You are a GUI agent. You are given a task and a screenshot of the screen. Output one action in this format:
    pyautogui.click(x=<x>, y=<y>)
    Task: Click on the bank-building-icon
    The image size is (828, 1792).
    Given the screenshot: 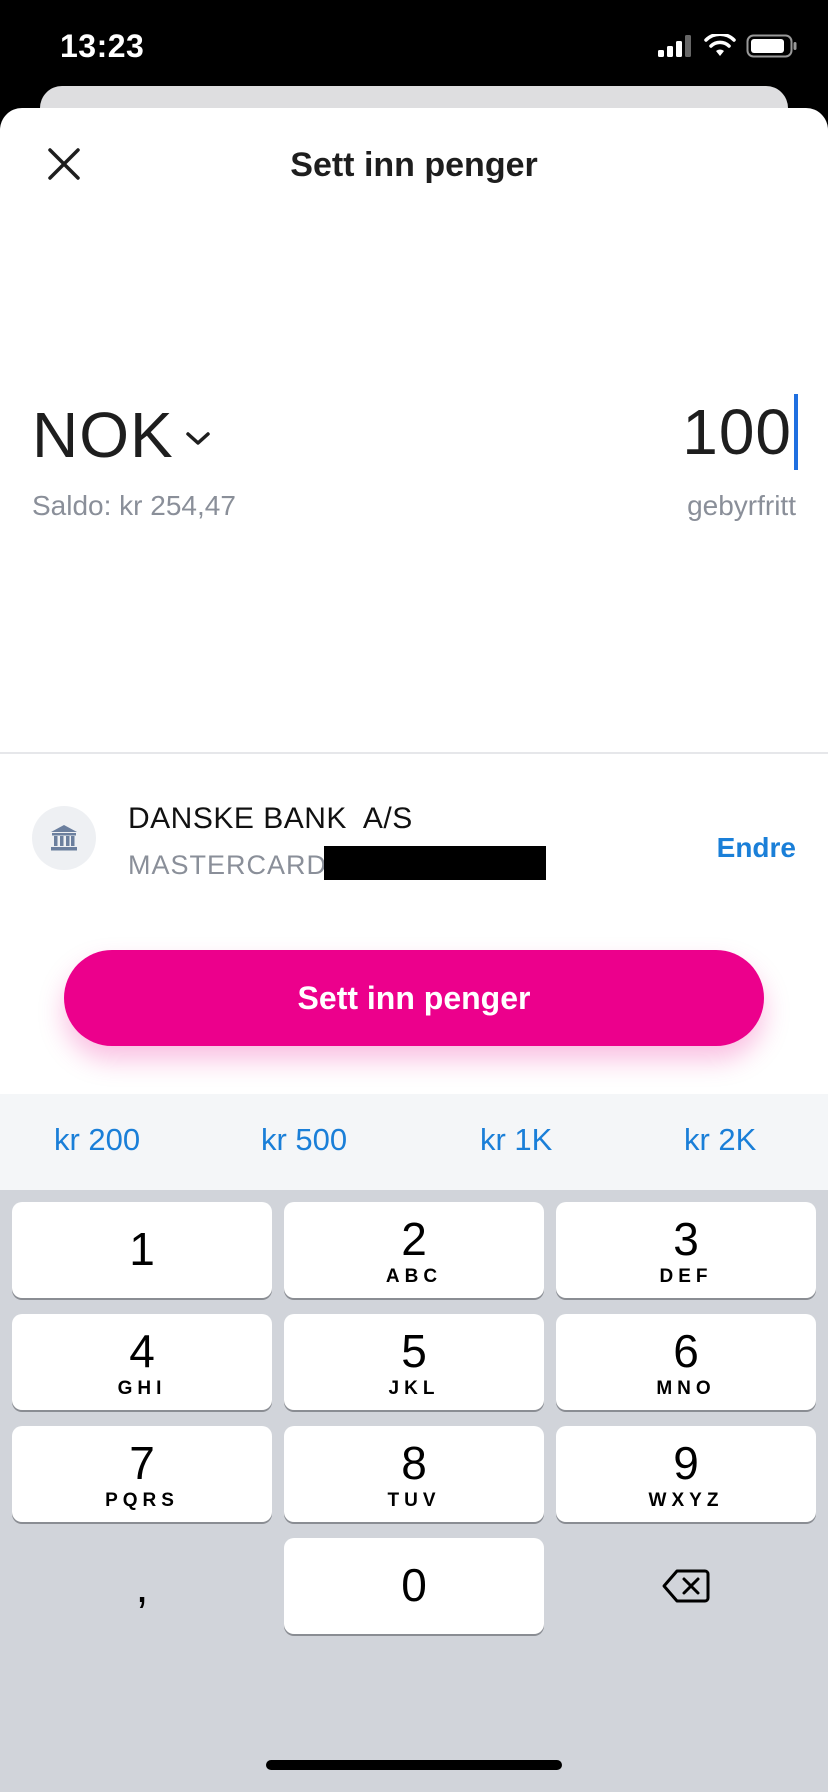 What is the action you would take?
    pyautogui.click(x=64, y=838)
    